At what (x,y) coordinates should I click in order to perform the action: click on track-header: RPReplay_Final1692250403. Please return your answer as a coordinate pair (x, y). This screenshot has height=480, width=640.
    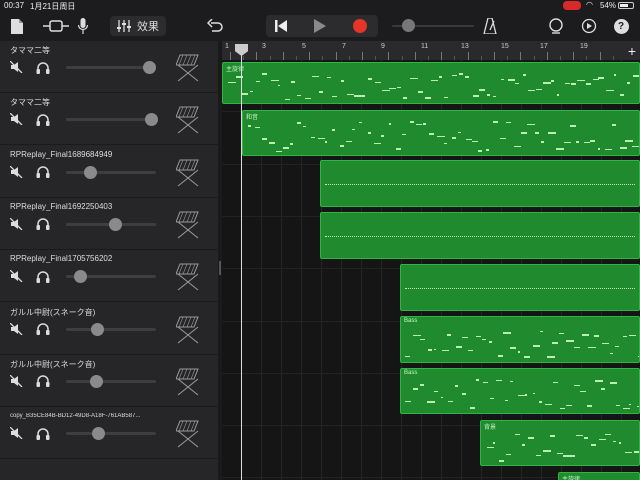
    Looking at the image, I should click on (109, 224).